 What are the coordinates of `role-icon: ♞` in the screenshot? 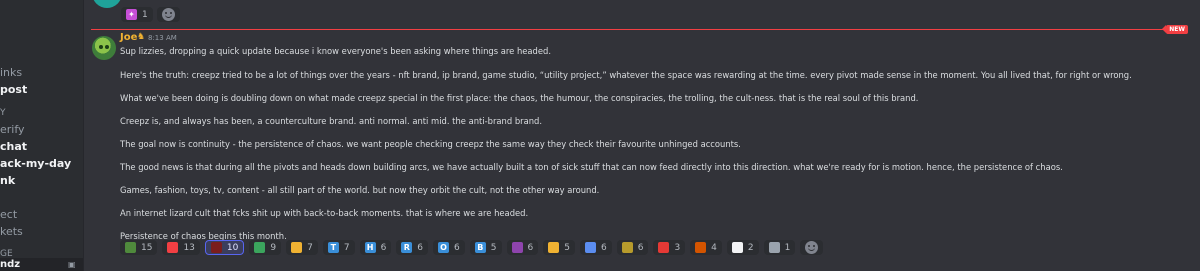 It's located at (141, 37).